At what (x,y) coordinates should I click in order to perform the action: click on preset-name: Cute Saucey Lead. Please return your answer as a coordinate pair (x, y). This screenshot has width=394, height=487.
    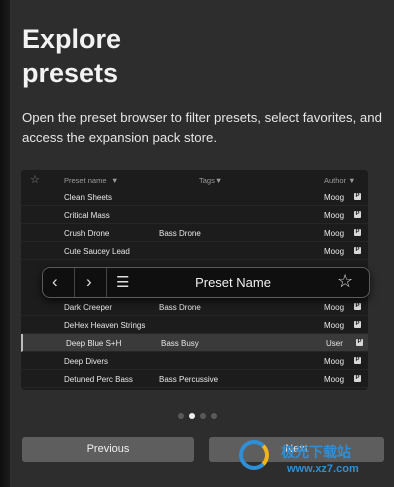
    Looking at the image, I should click on (97, 251).